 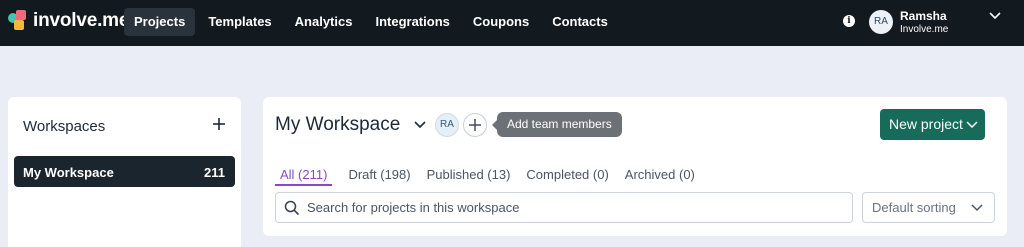 I want to click on workspaces-sidebar: Workspaces My Workspace 211, so click(x=124, y=172).